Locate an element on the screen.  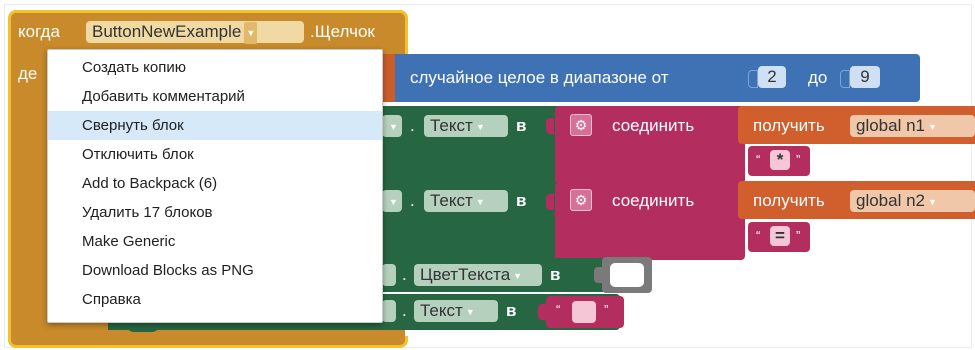
random-integer-label: случайное целое в диапазоне от is located at coordinates (539, 77).